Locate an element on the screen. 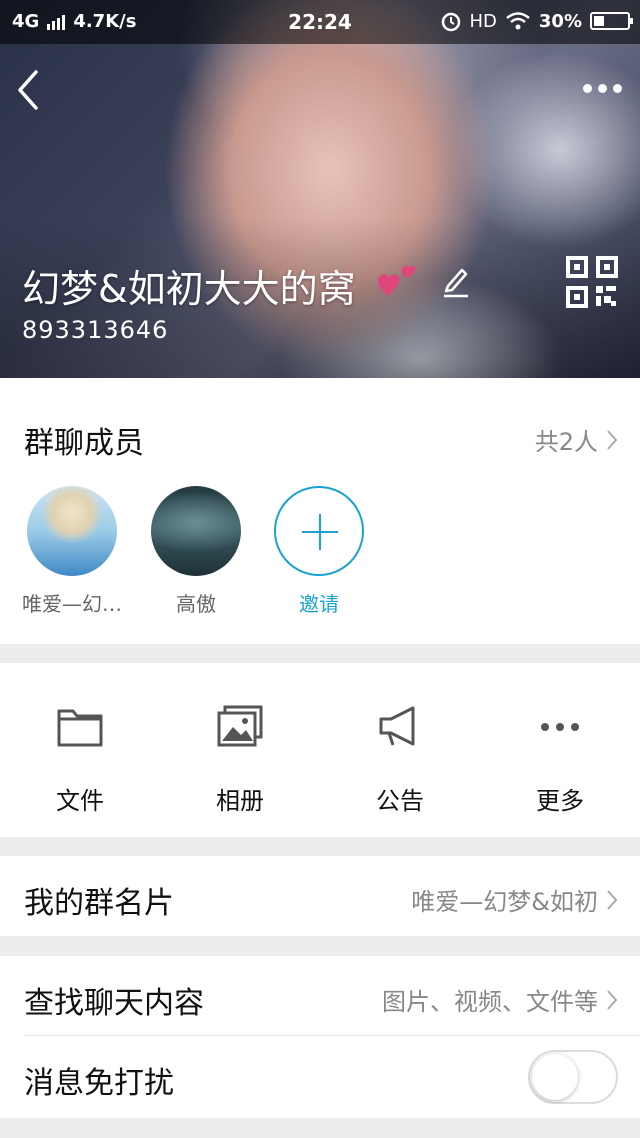  member-count: 共2人 is located at coordinates (566, 442).